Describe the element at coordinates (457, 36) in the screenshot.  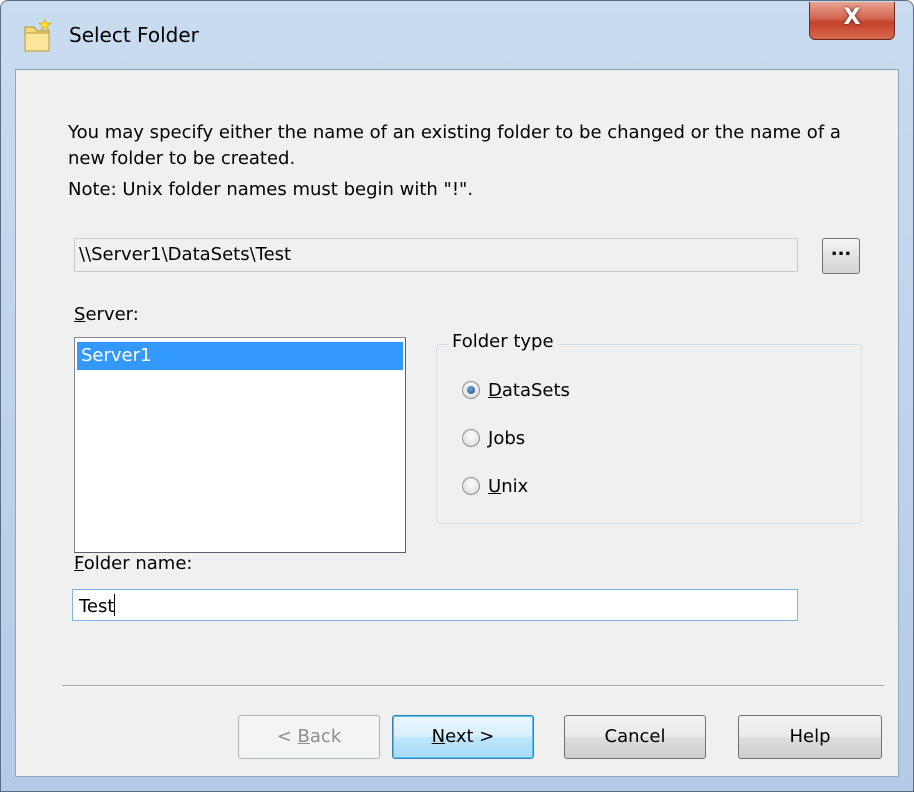
I see `title-bar: Select Folder X` at that location.